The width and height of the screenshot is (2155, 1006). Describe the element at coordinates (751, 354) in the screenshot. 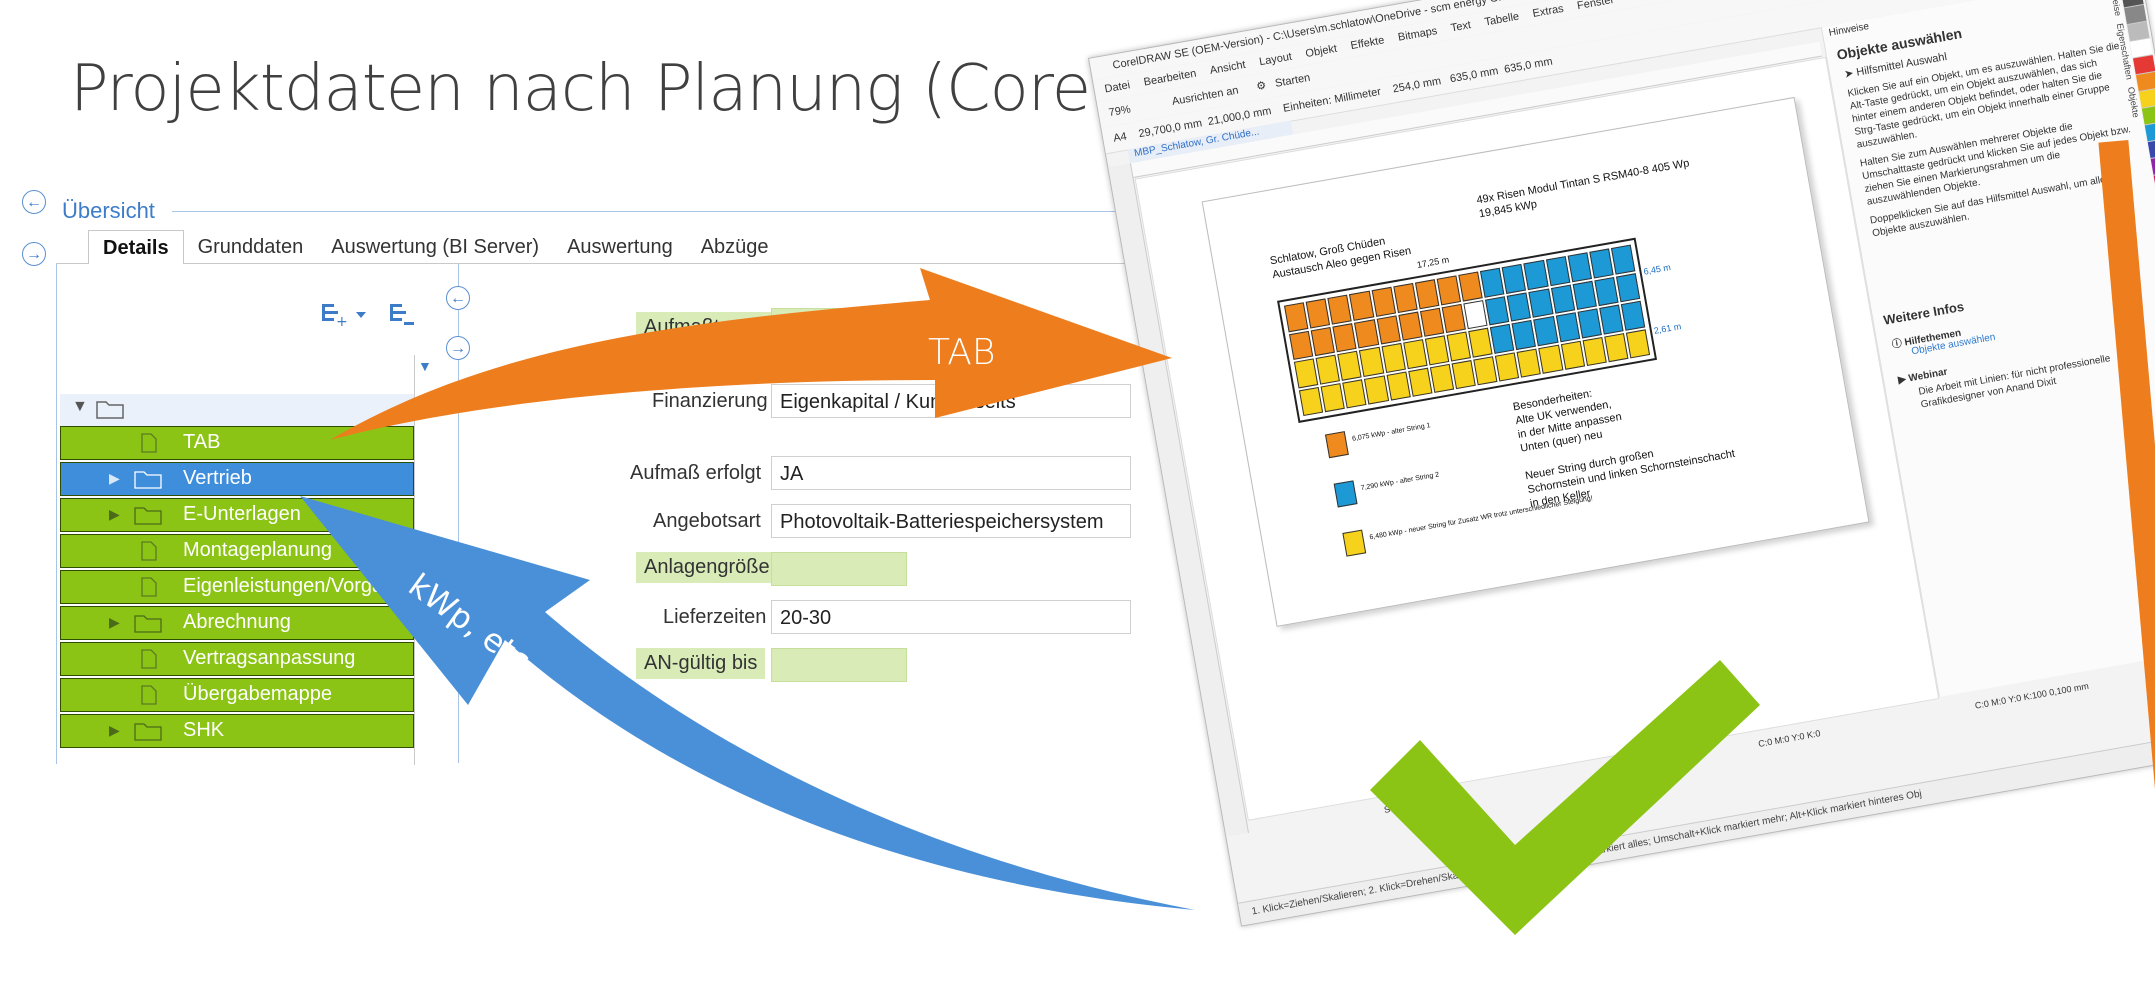

I see `tab-arrow` at that location.